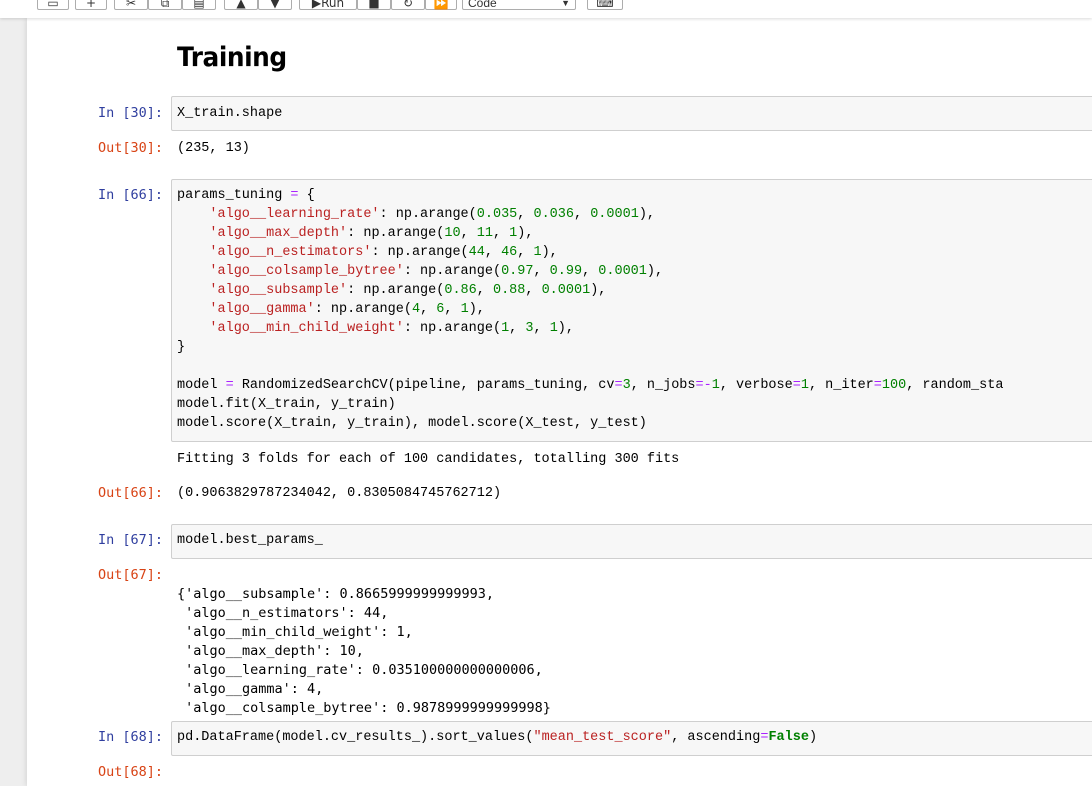  I want to click on code-line: 'algo__gamma': np.arange(4, 6, 1),, so click(347, 309).